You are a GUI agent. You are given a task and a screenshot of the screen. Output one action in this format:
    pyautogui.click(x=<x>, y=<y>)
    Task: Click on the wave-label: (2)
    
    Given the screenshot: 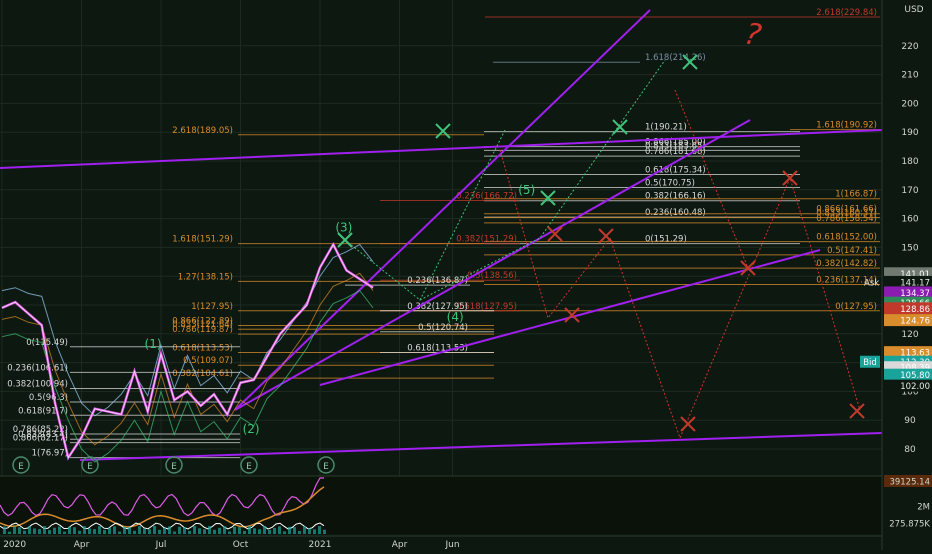 What is the action you would take?
    pyautogui.click(x=251, y=429)
    